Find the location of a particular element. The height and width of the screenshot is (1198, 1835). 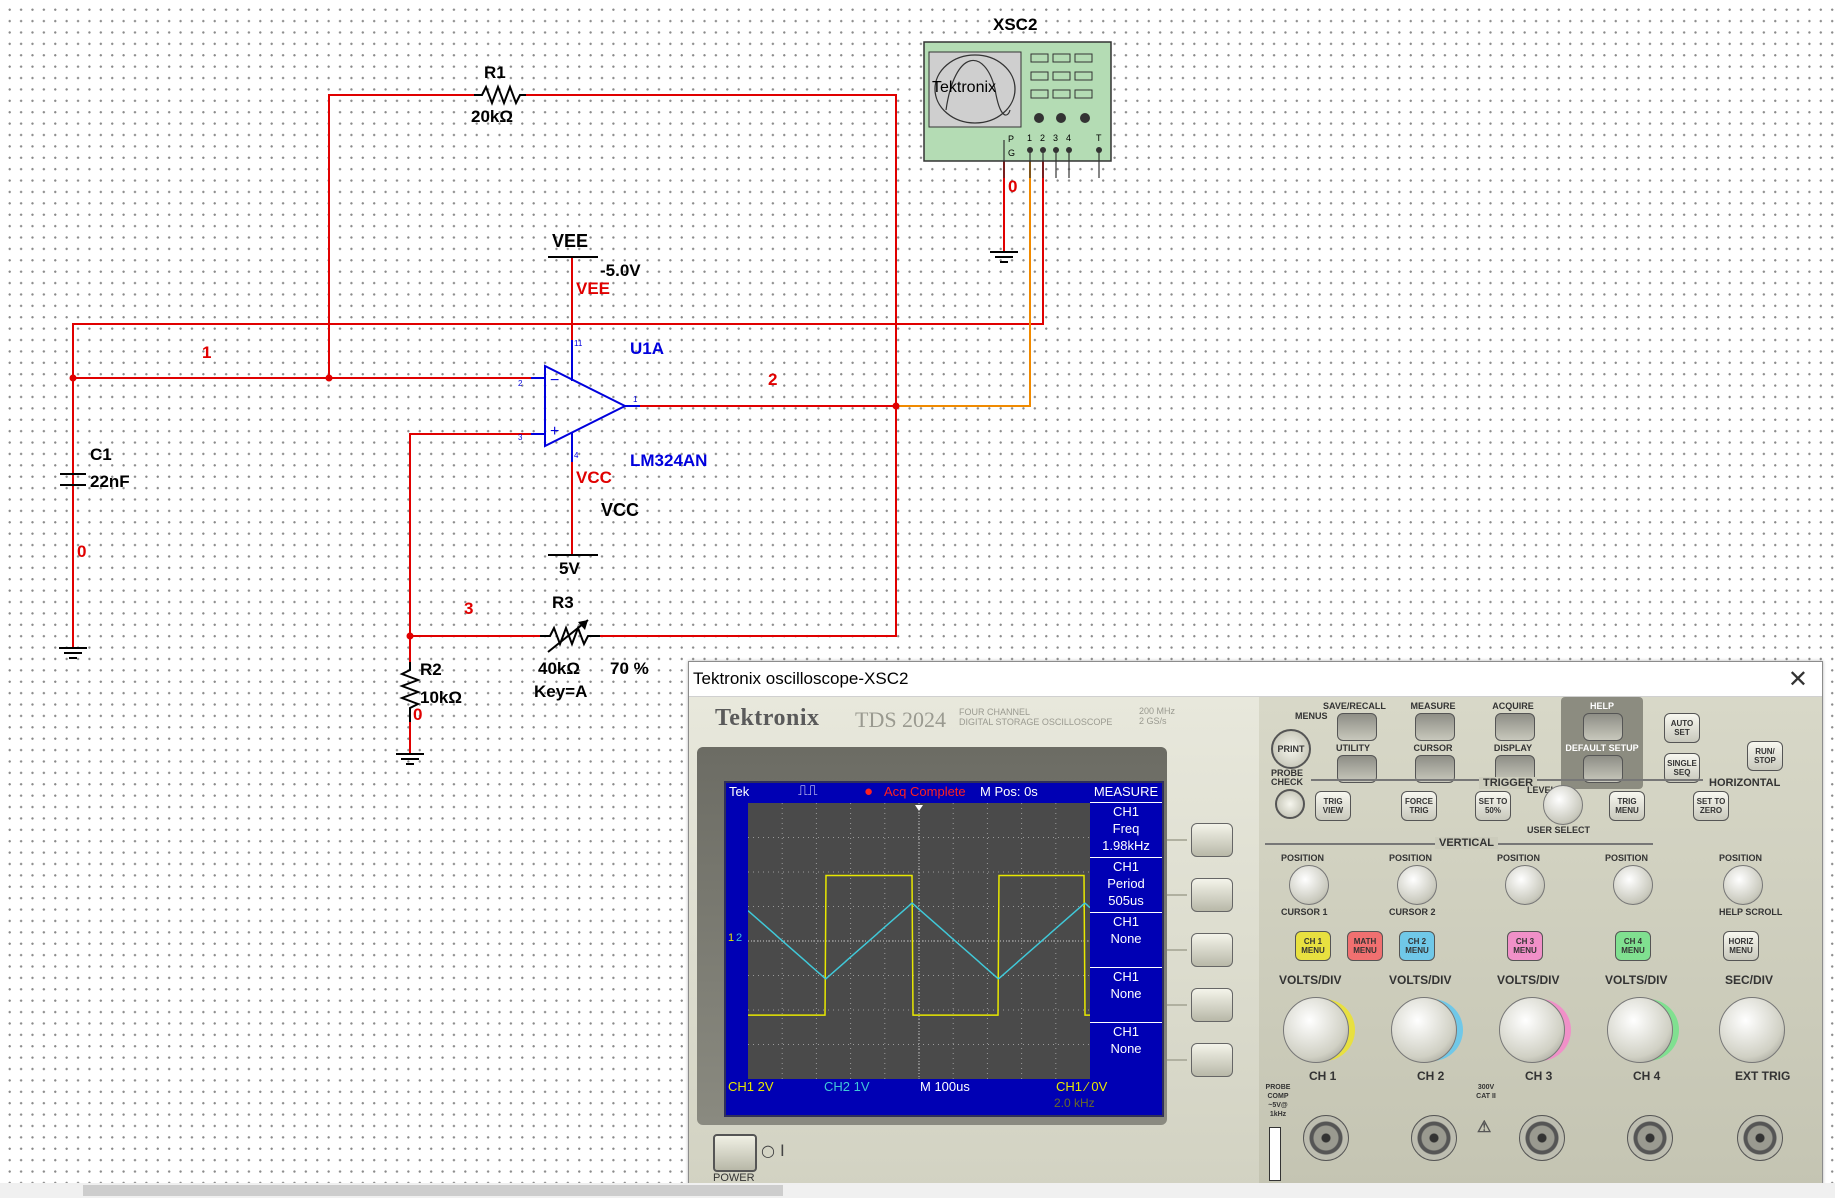

cursor-label: CURSOR is located at coordinates (1433, 748).